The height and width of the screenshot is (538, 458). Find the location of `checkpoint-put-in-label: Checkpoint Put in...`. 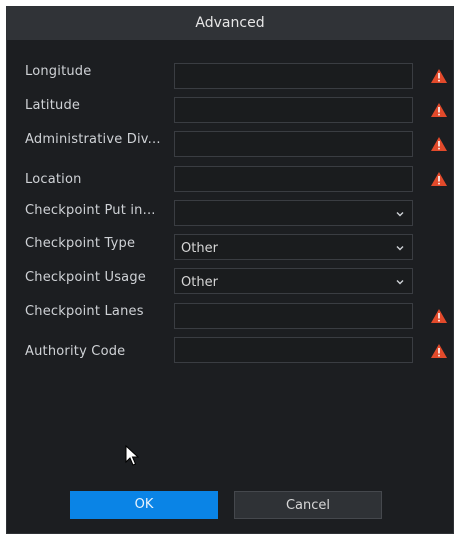

checkpoint-put-in-label: Checkpoint Put in... is located at coordinates (90, 210).